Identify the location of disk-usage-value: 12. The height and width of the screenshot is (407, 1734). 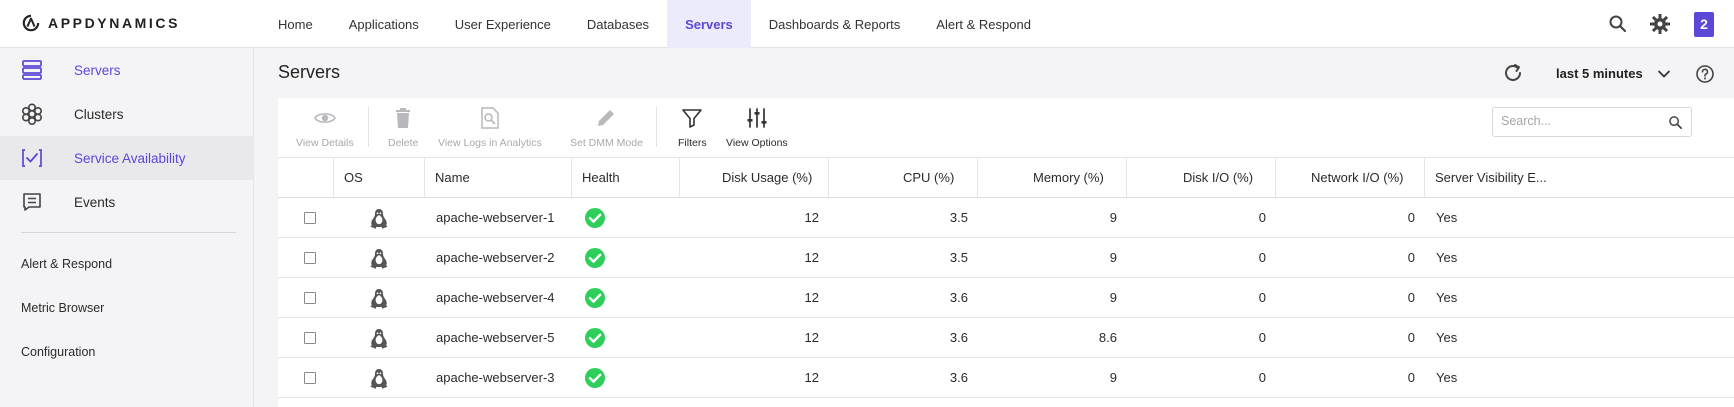
(811, 217).